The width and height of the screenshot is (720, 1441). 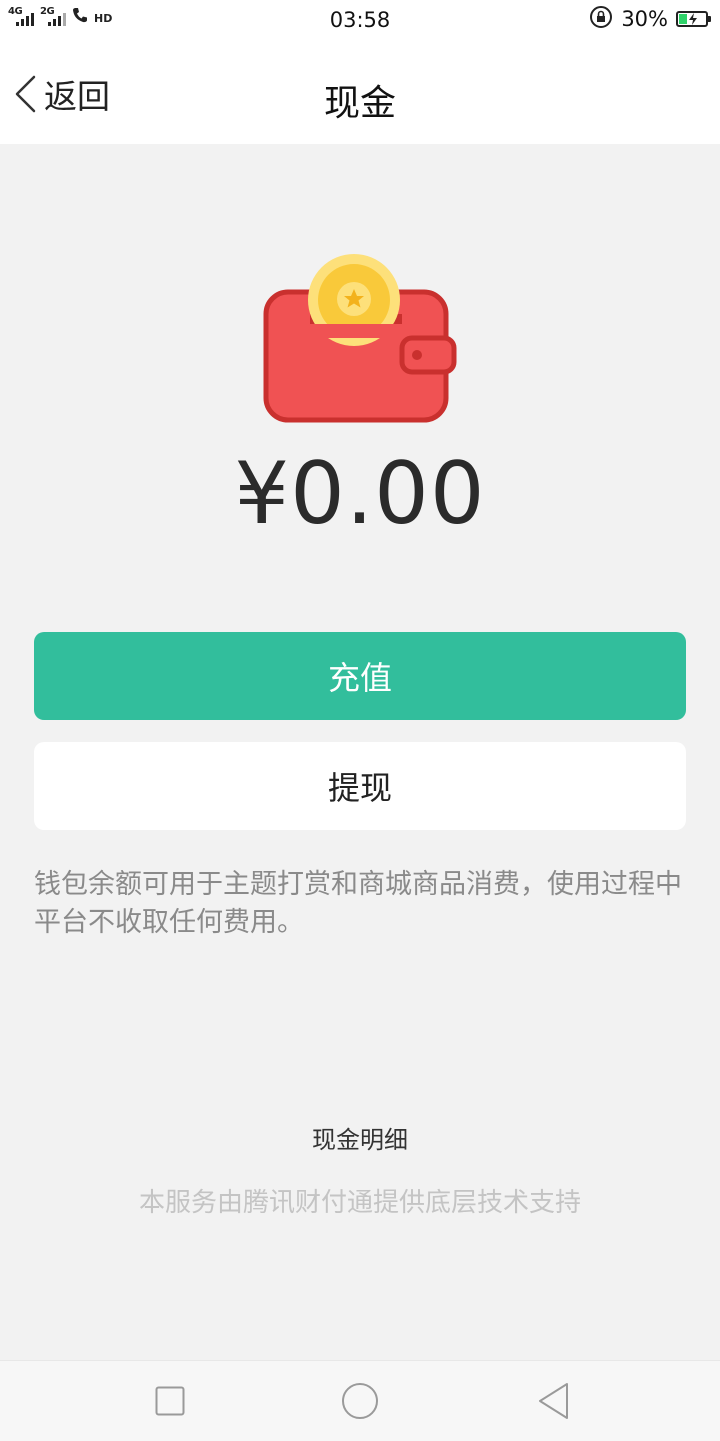 I want to click on back-icon, so click(x=554, y=1401).